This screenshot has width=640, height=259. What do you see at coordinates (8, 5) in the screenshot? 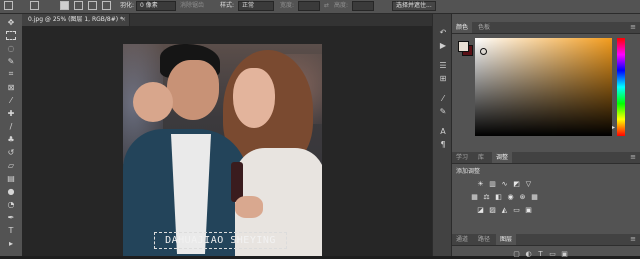
I see `tool-preset-icon` at bounding box center [8, 5].